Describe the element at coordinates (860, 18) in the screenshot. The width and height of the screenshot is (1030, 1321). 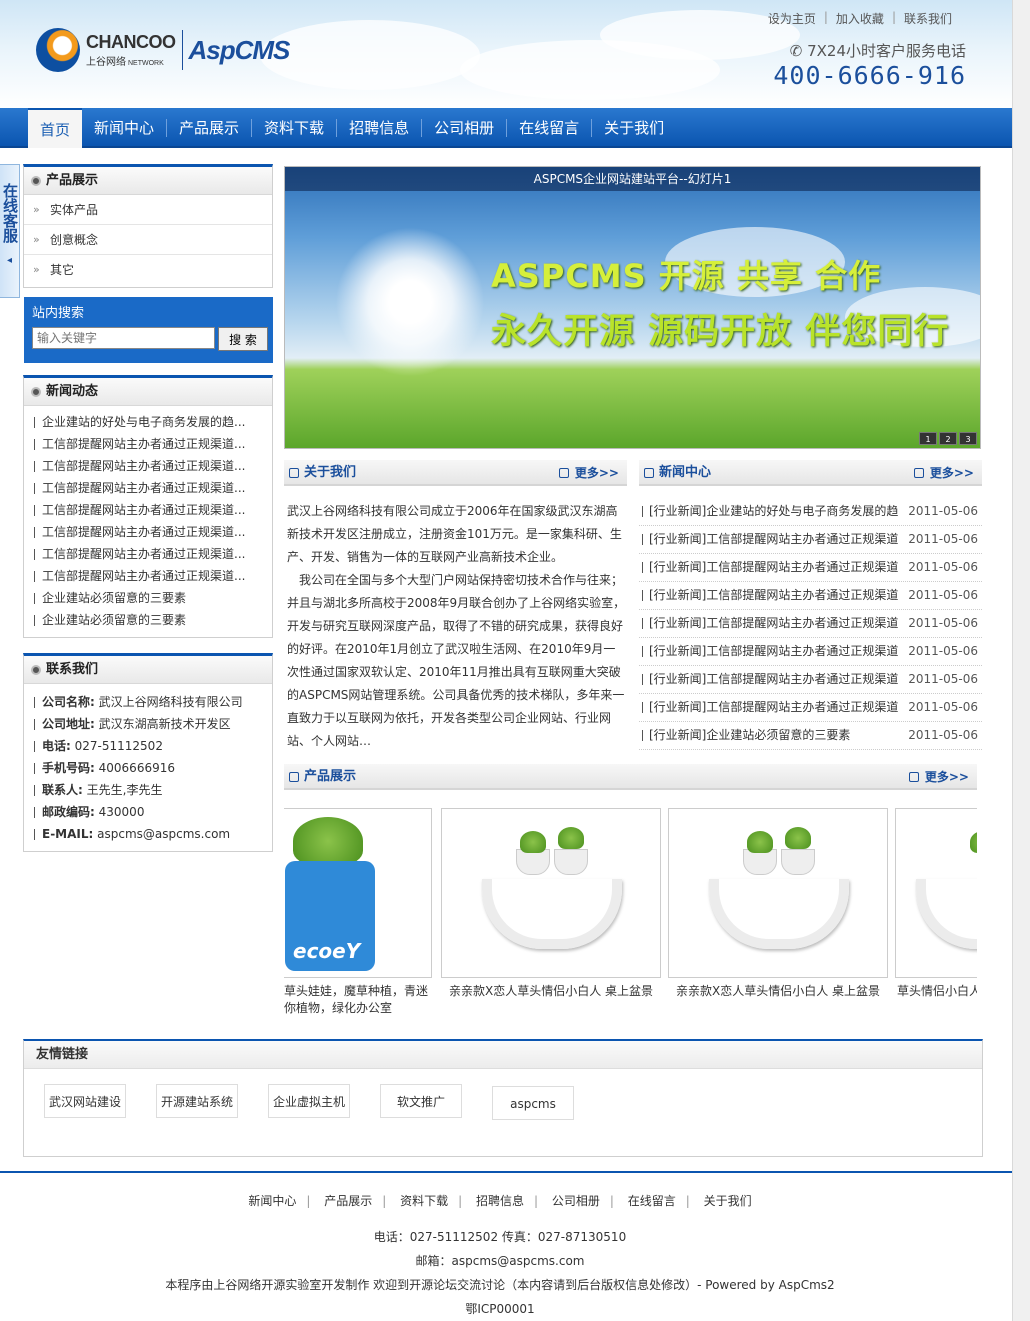
I see `add-favorite-link: 加入收藏` at that location.